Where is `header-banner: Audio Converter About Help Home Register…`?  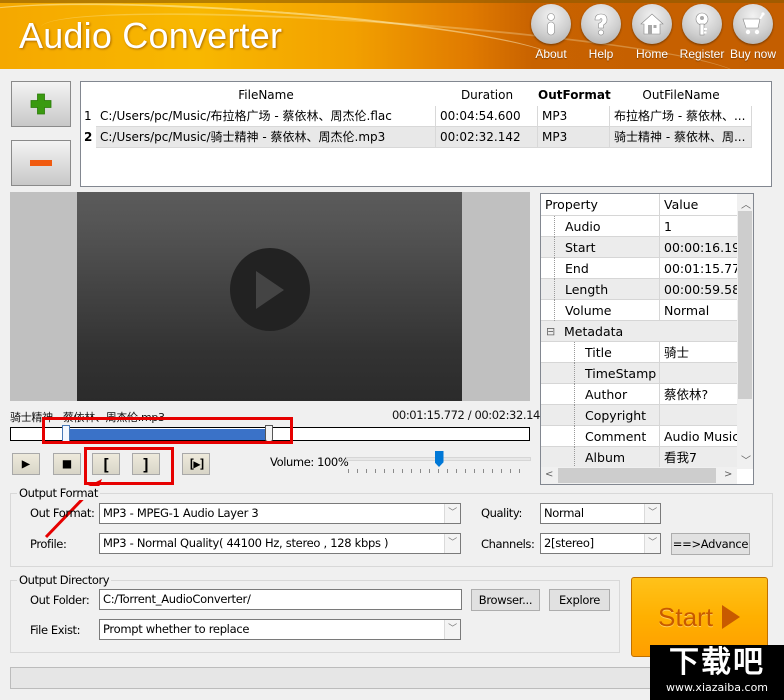
header-banner: Audio Converter About Help Home Register… is located at coordinates (392, 34).